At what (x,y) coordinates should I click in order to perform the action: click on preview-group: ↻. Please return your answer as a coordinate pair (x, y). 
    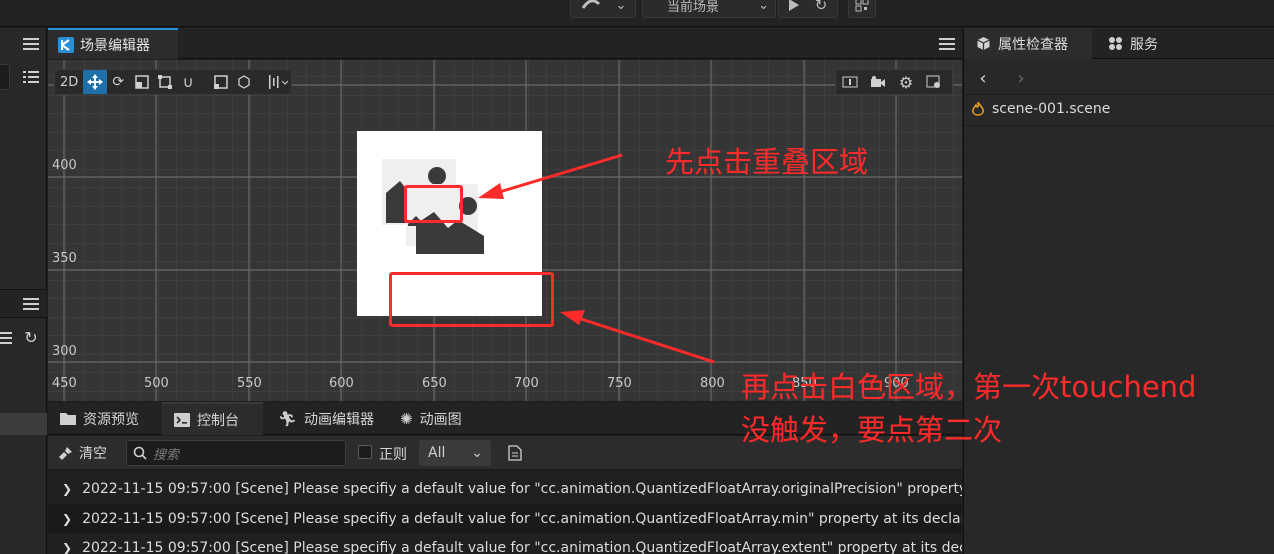
    Looking at the image, I should click on (808, 9).